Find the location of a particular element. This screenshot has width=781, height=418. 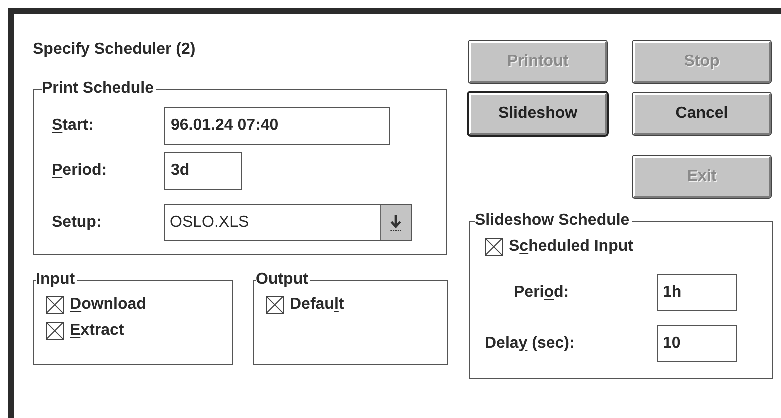

field-label: Setup: is located at coordinates (77, 222).